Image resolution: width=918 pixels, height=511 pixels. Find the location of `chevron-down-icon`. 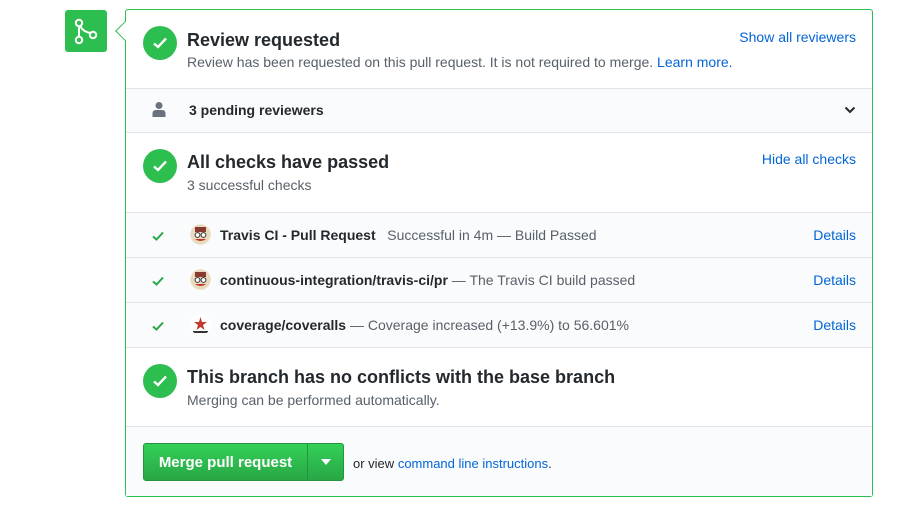

chevron-down-icon is located at coordinates (850, 112).